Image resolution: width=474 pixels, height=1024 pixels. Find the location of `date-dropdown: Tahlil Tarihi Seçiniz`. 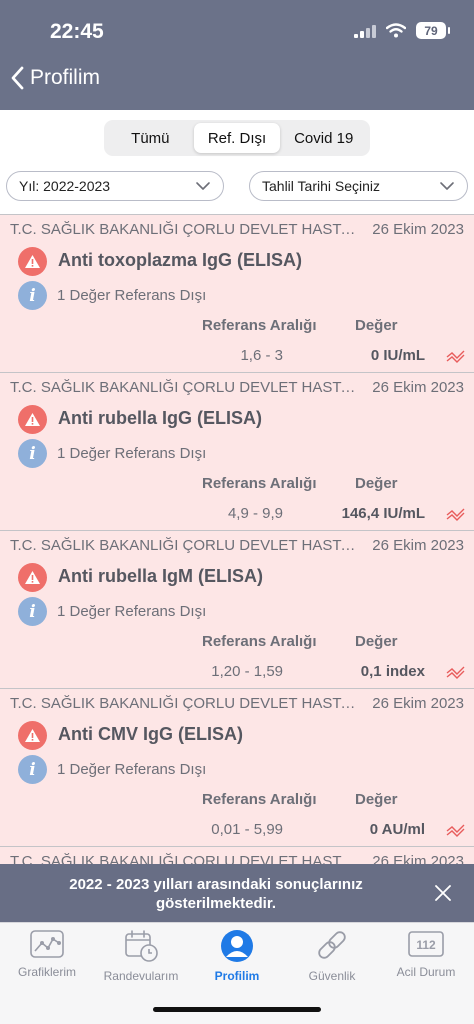

date-dropdown: Tahlil Tarihi Seçiniz is located at coordinates (358, 186).